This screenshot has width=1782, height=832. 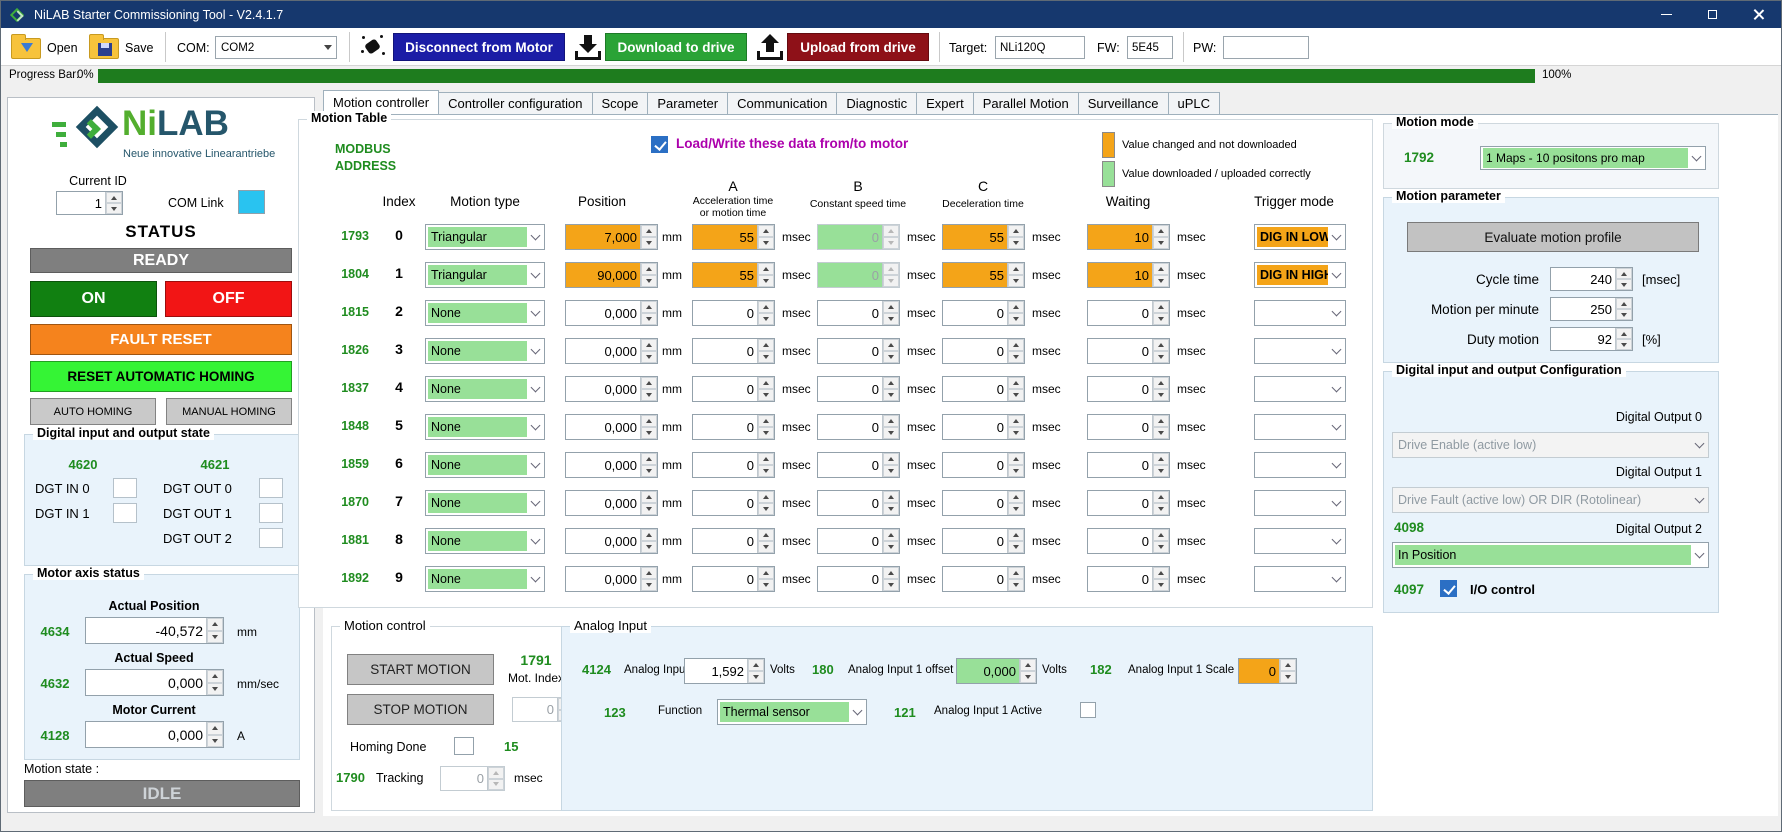 What do you see at coordinates (659, 144) in the screenshot?
I see `load-write-checkbox` at bounding box center [659, 144].